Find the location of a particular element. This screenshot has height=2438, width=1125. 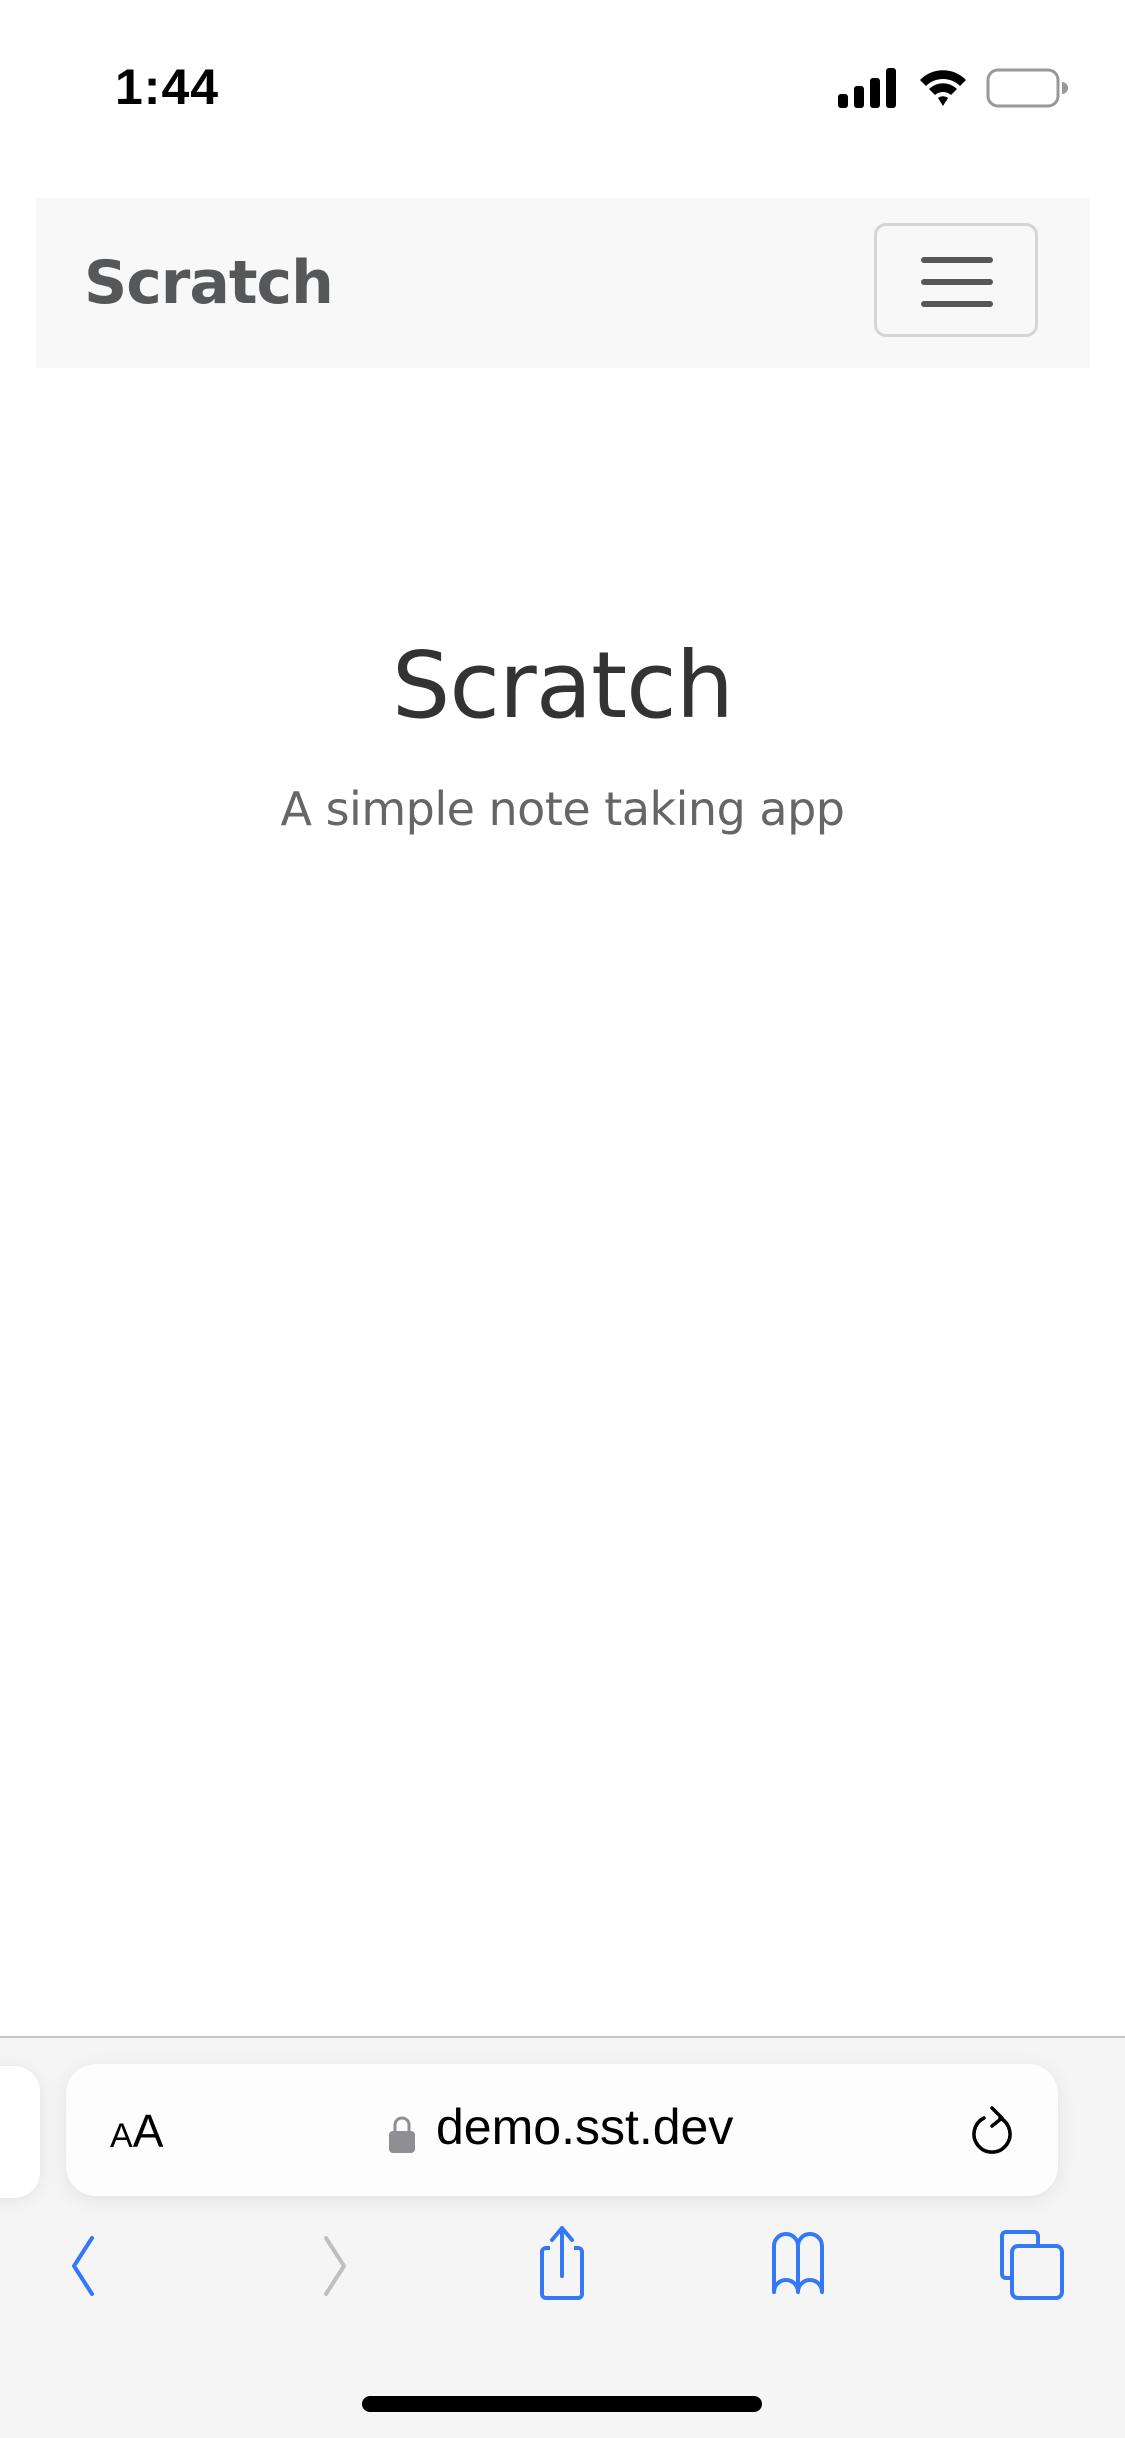

wifi-icon is located at coordinates (943, 88).